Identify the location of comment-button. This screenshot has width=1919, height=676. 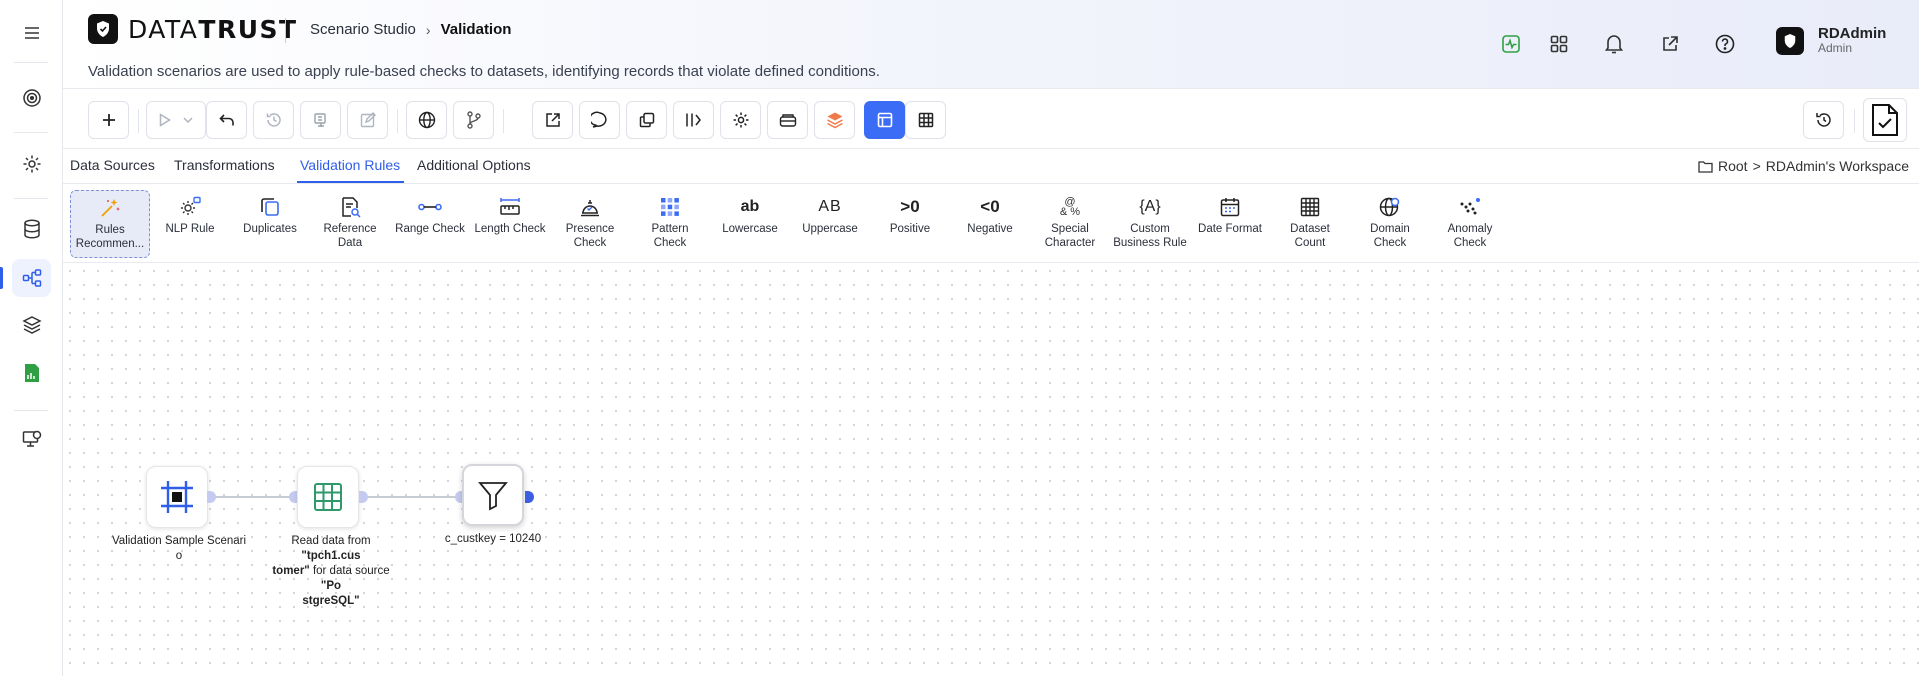
(599, 120).